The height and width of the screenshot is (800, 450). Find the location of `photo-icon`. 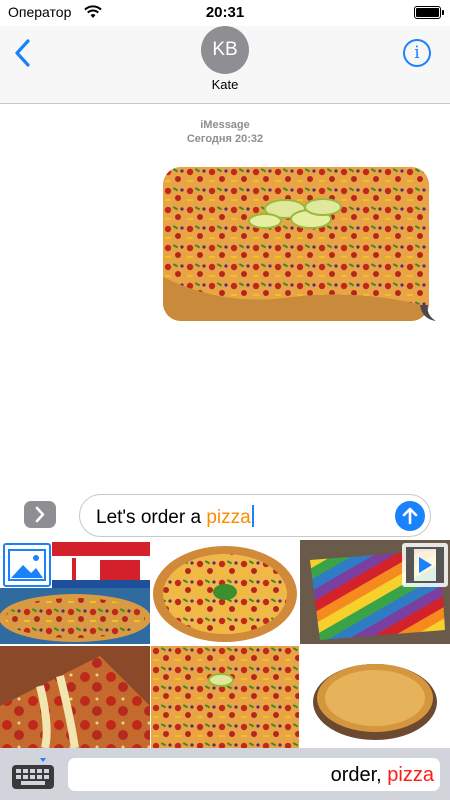

photo-icon is located at coordinates (27, 565).